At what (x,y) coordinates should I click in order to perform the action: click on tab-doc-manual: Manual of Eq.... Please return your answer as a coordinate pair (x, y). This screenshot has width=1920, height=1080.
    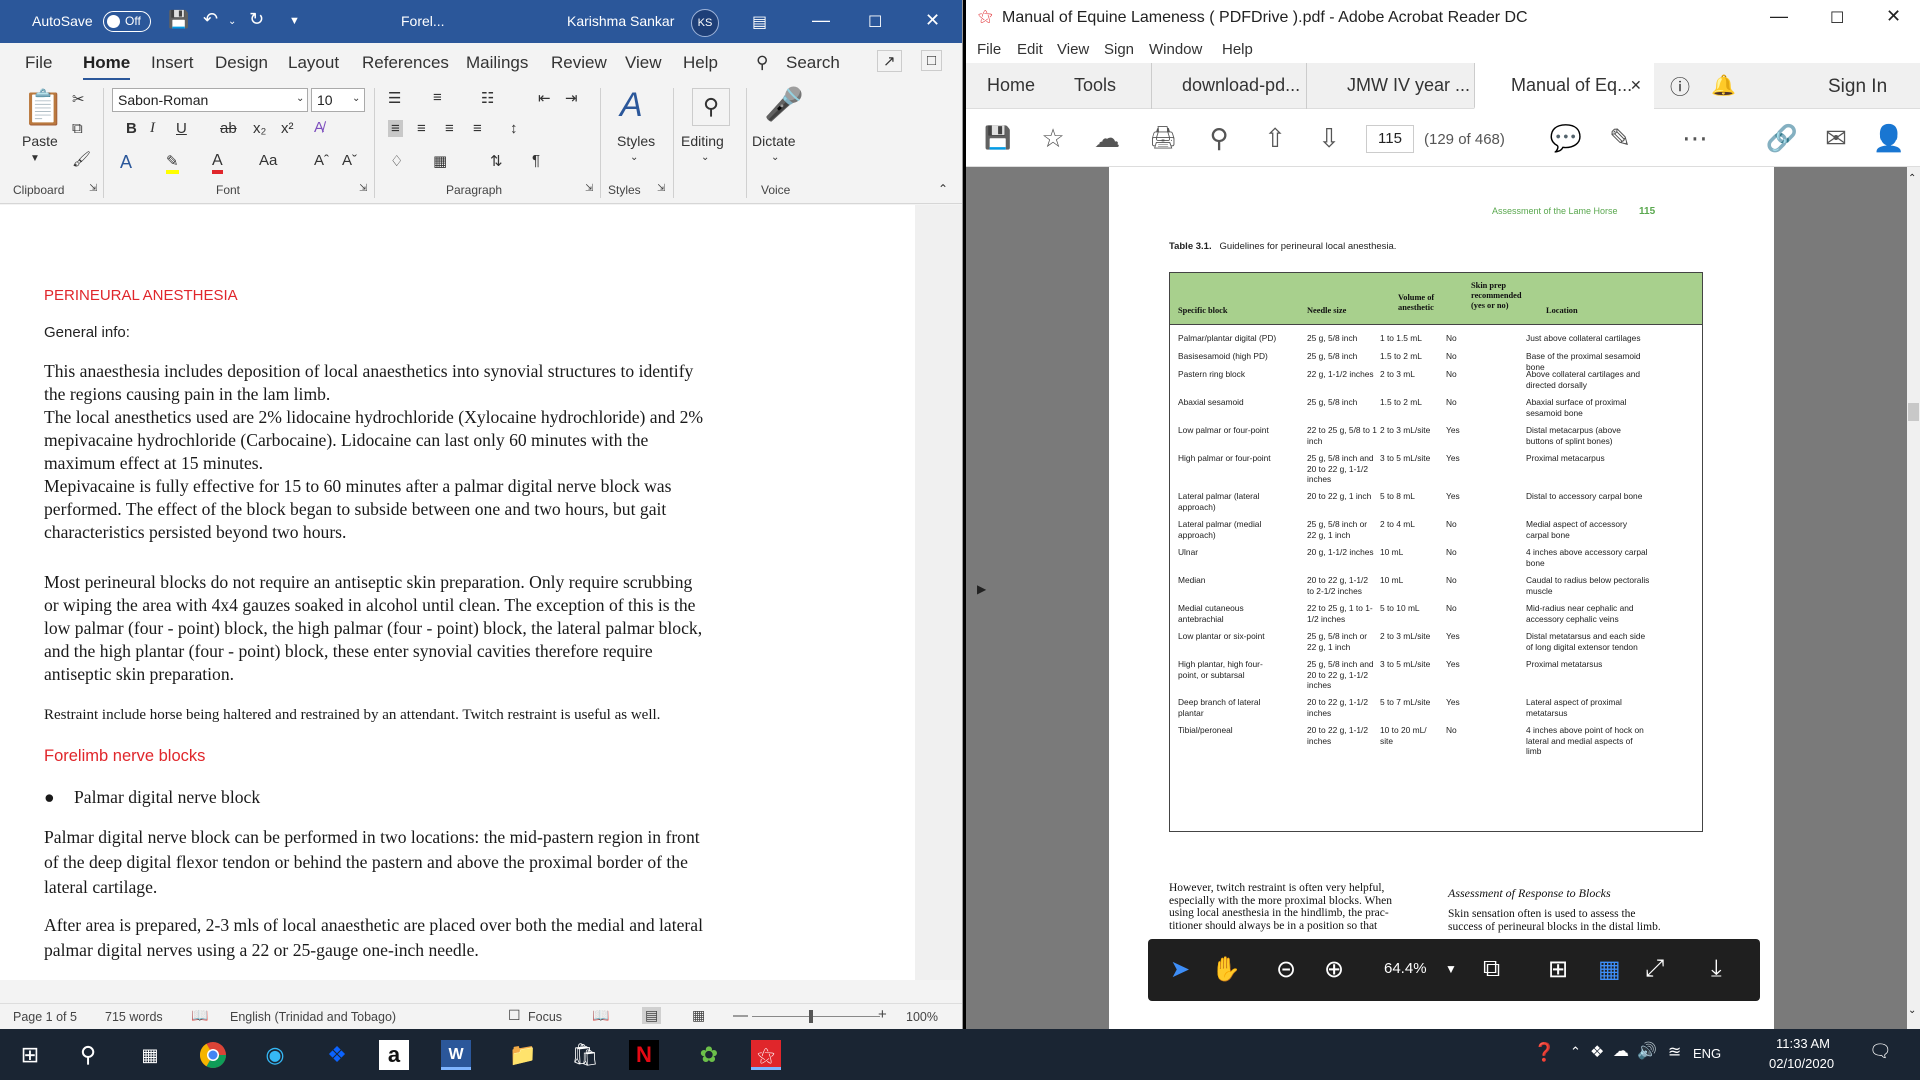
    Looking at the image, I should click on (1564, 86).